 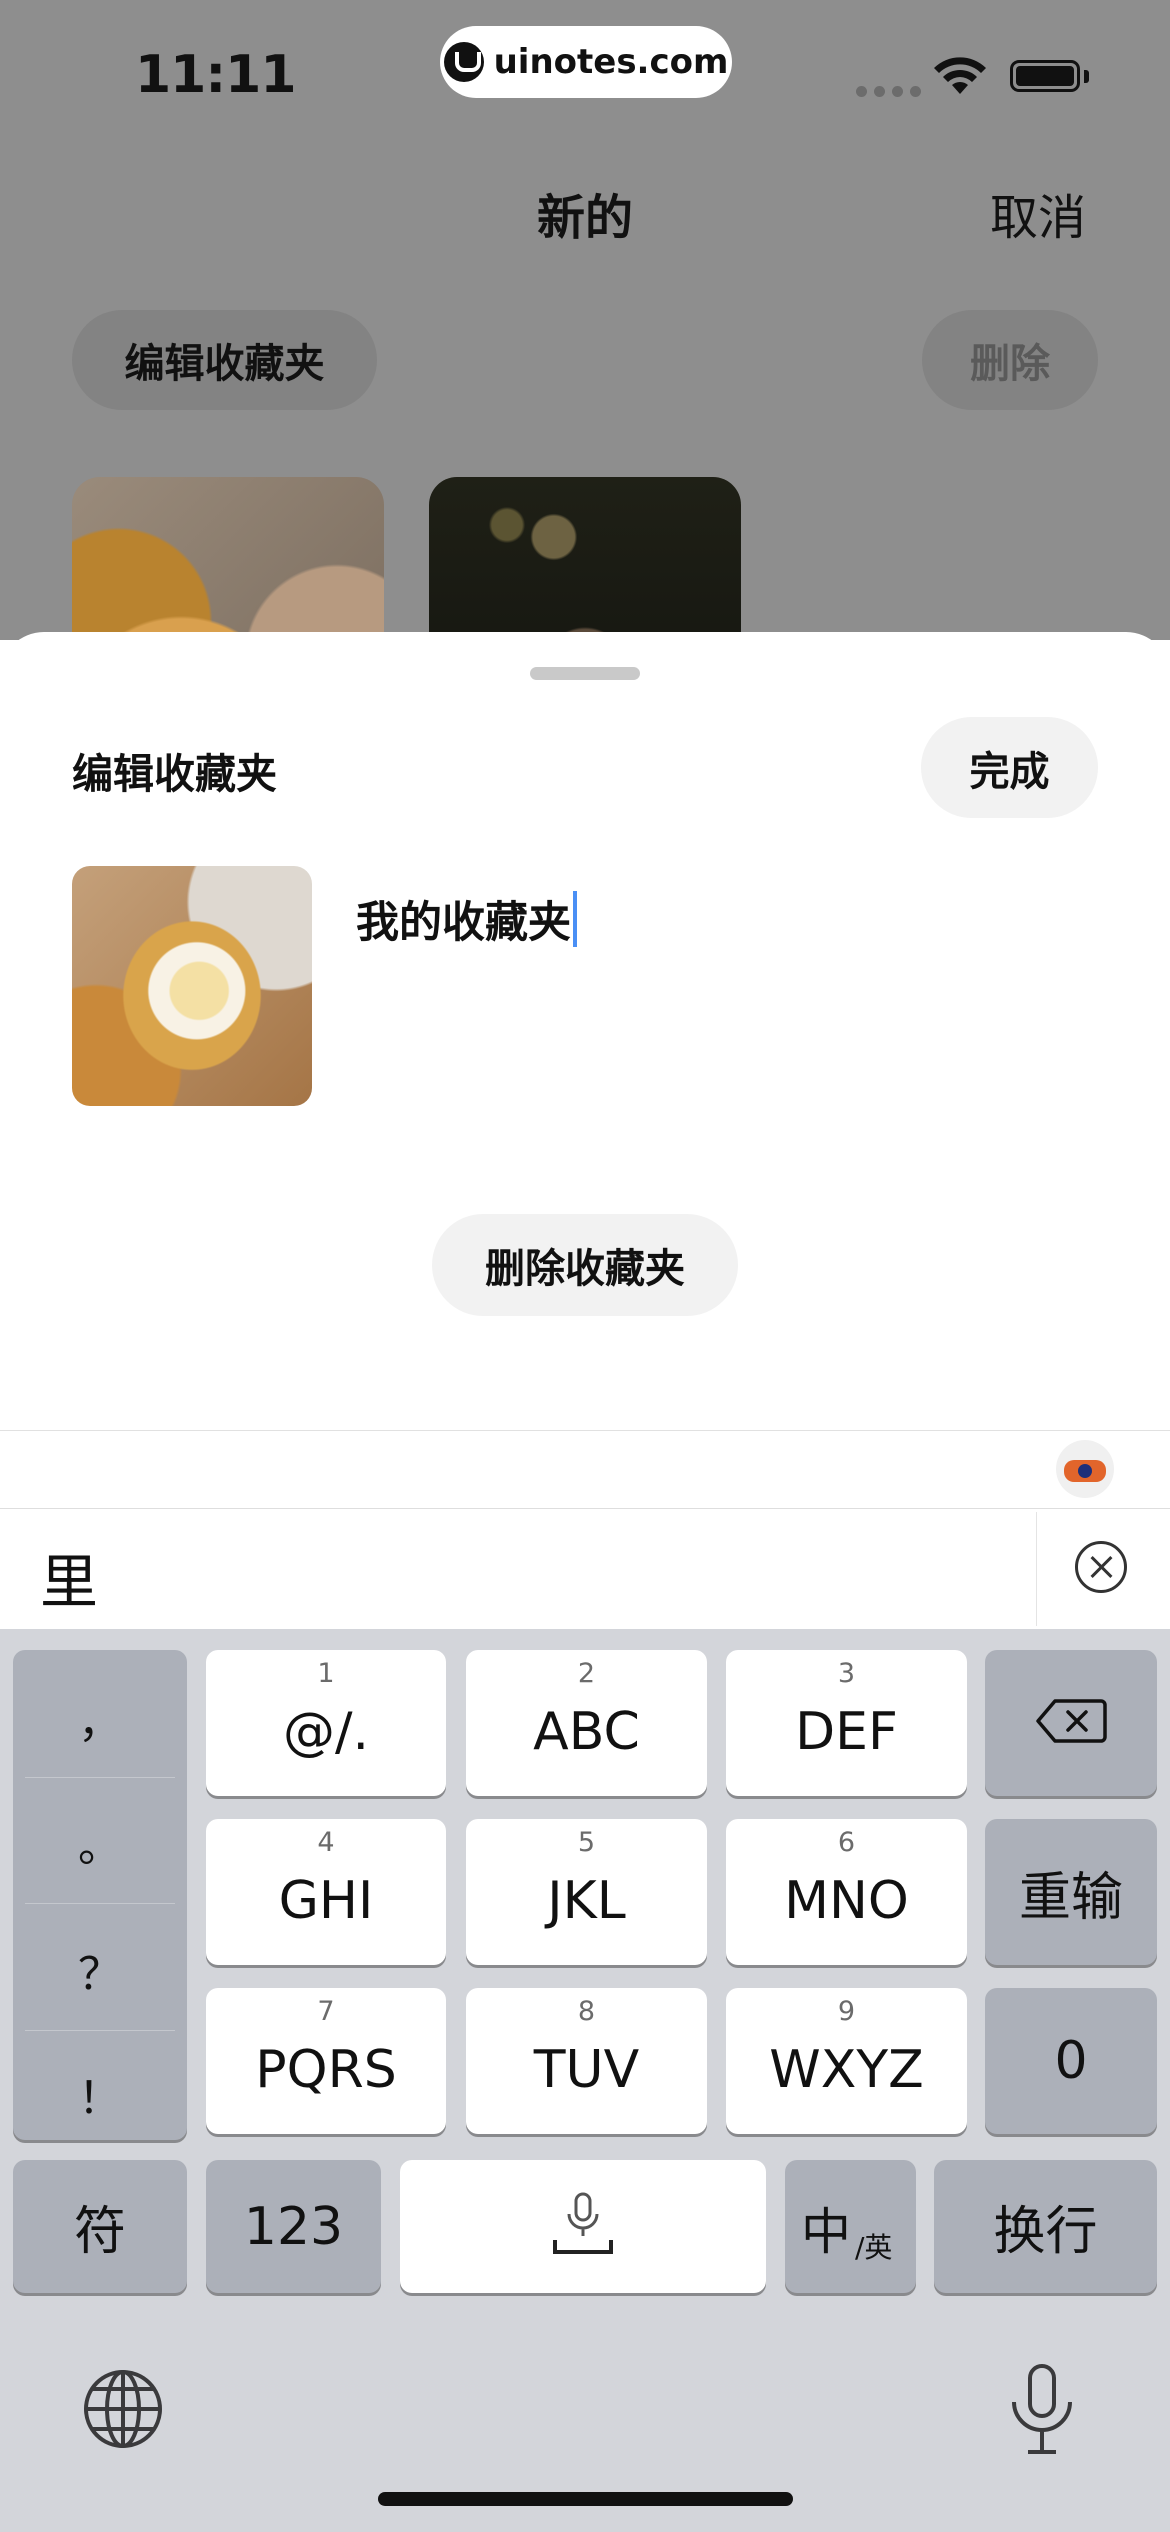 What do you see at coordinates (1071, 2061) in the screenshot?
I see `key-0: 0` at bounding box center [1071, 2061].